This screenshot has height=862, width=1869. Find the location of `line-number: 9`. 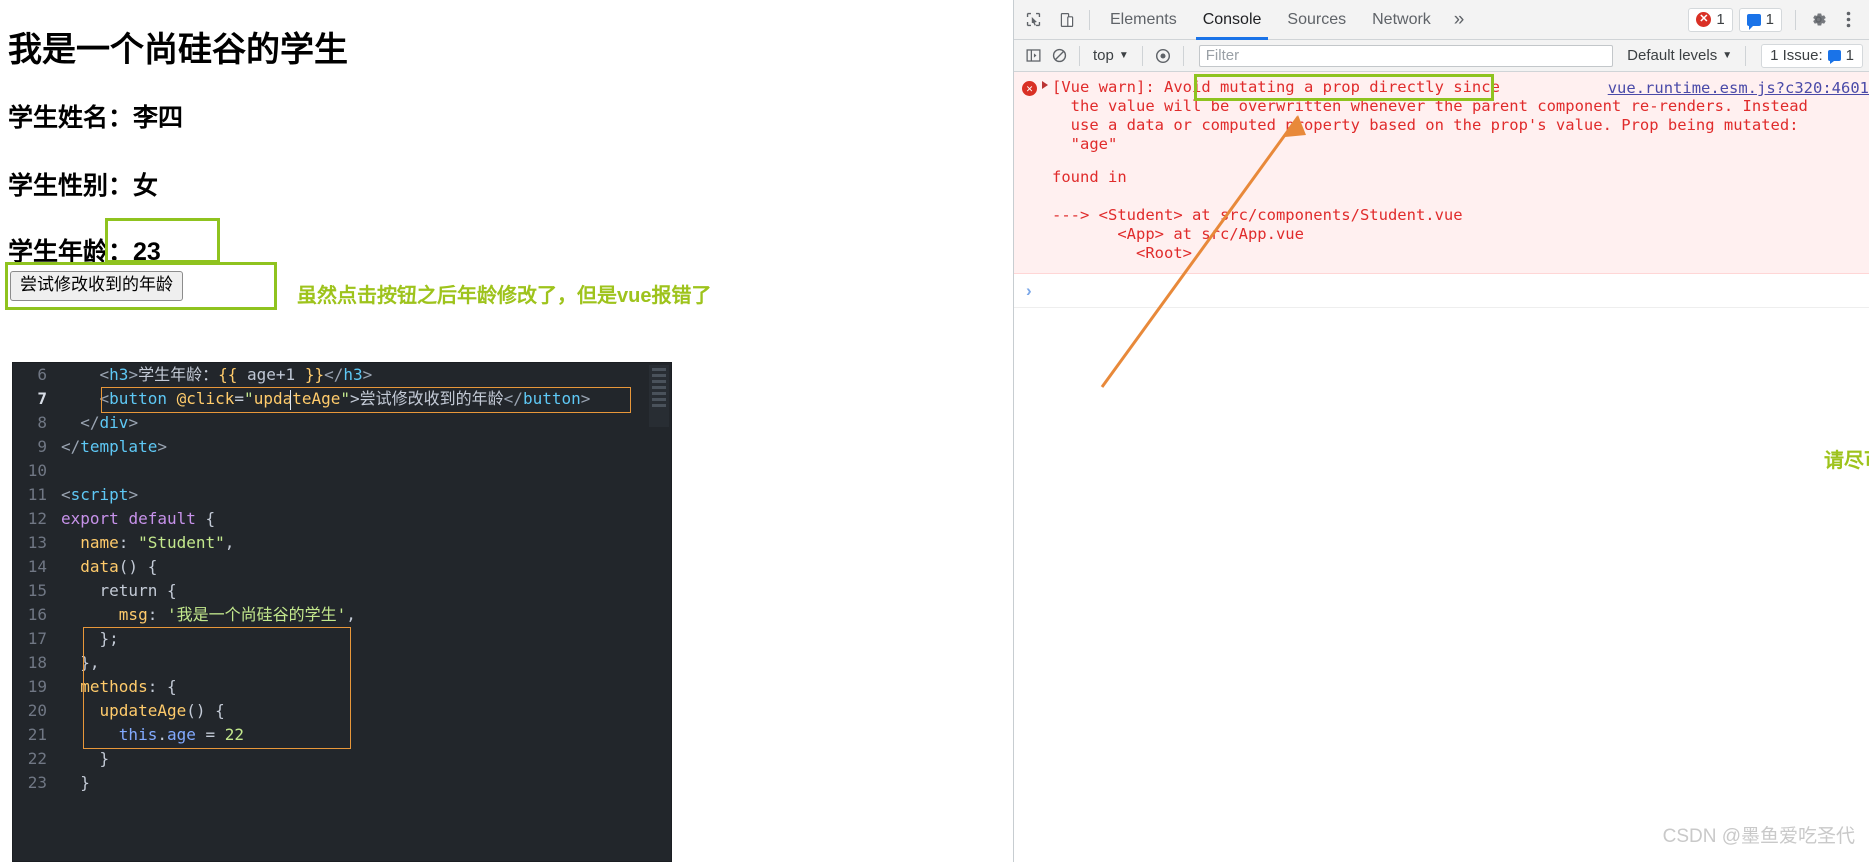

line-number: 9 is located at coordinates (42, 446).